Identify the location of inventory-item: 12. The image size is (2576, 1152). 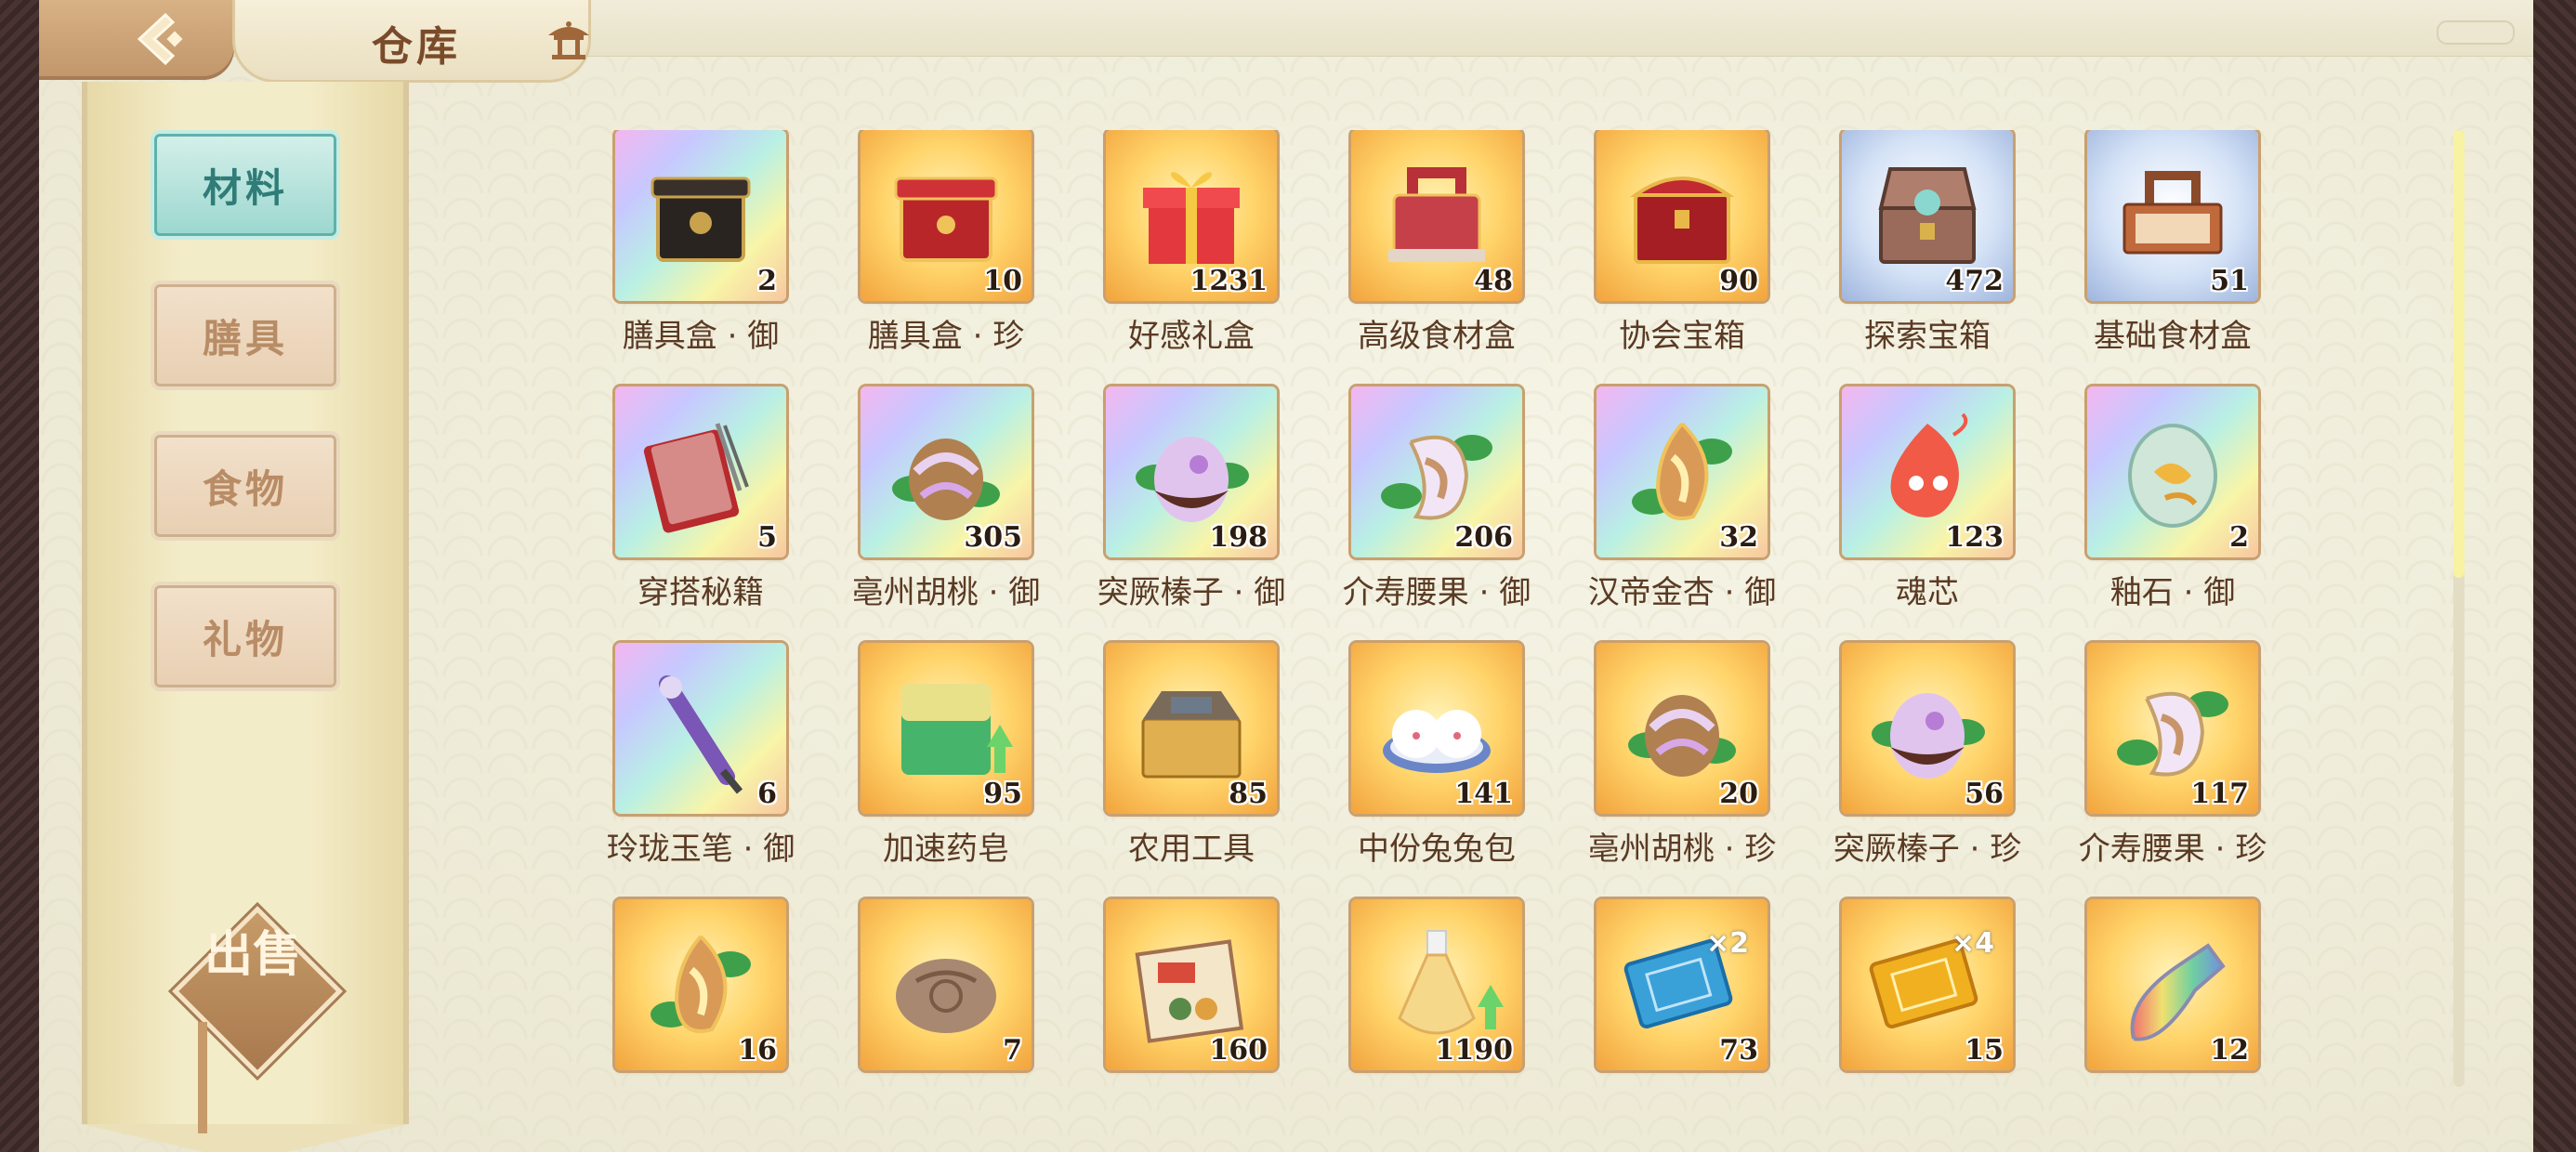
(2172, 997).